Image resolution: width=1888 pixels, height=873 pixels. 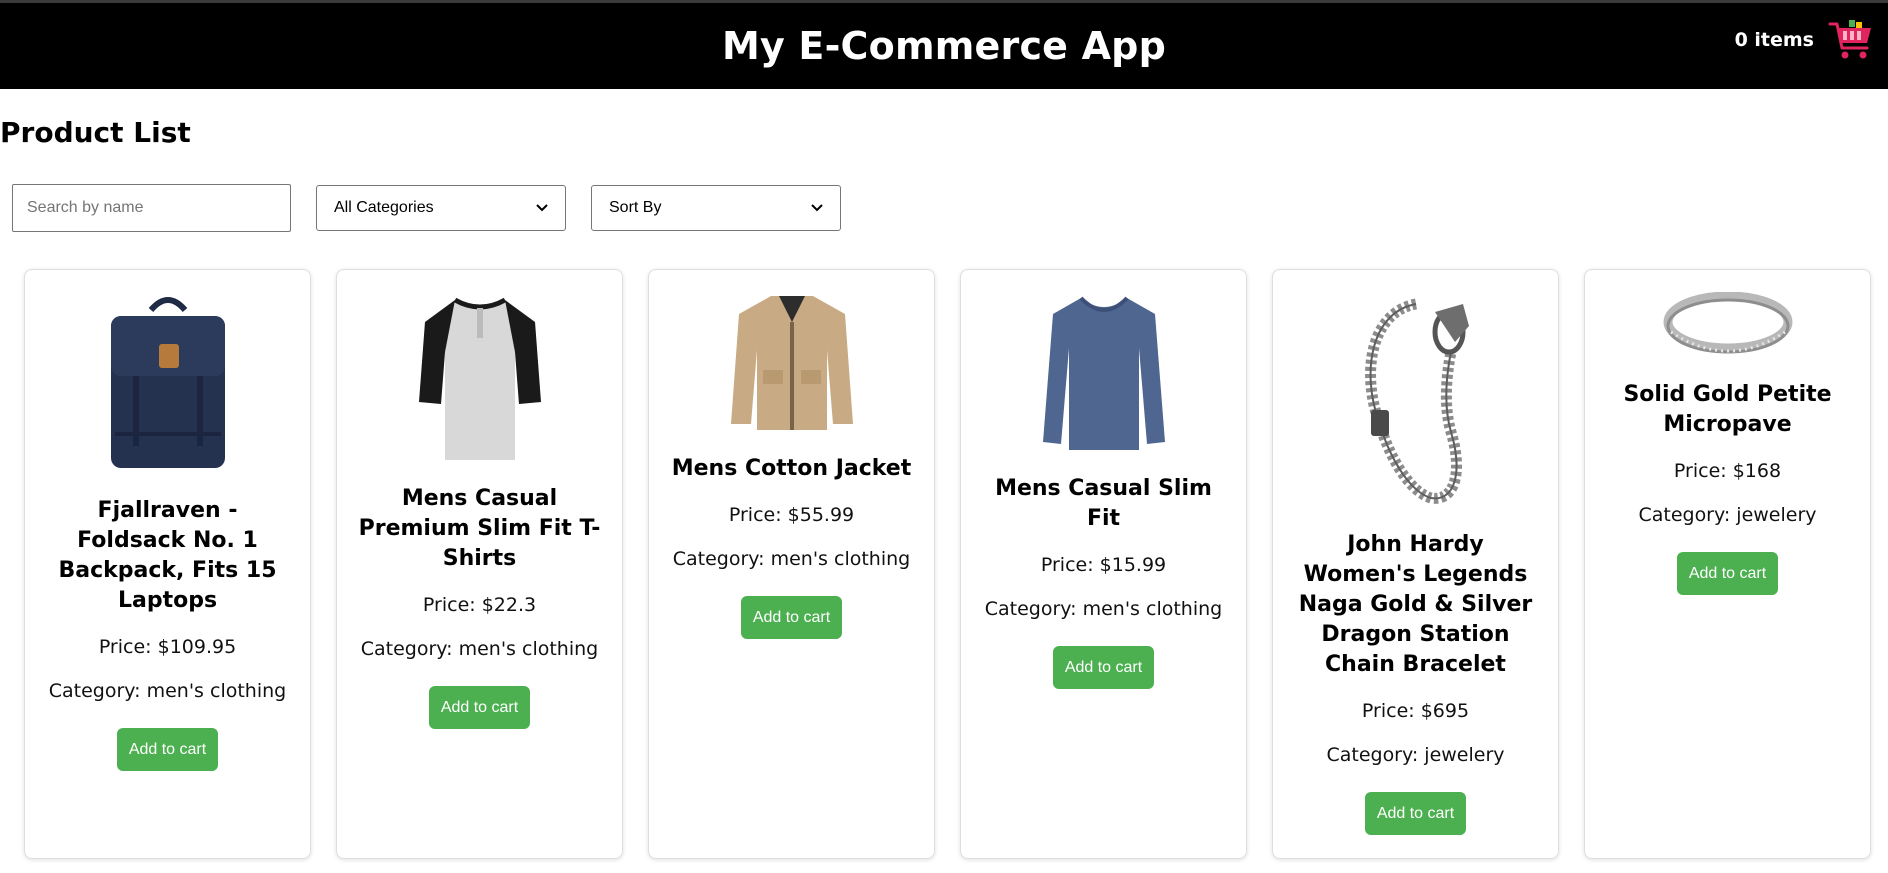 I want to click on app-title: My E-Commerce App, so click(x=944, y=46).